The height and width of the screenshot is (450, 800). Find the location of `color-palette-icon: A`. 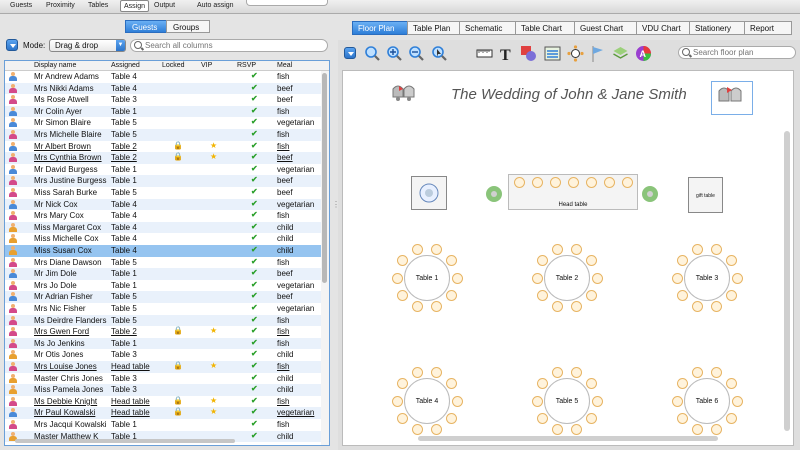

color-palette-icon: A is located at coordinates (643, 53).